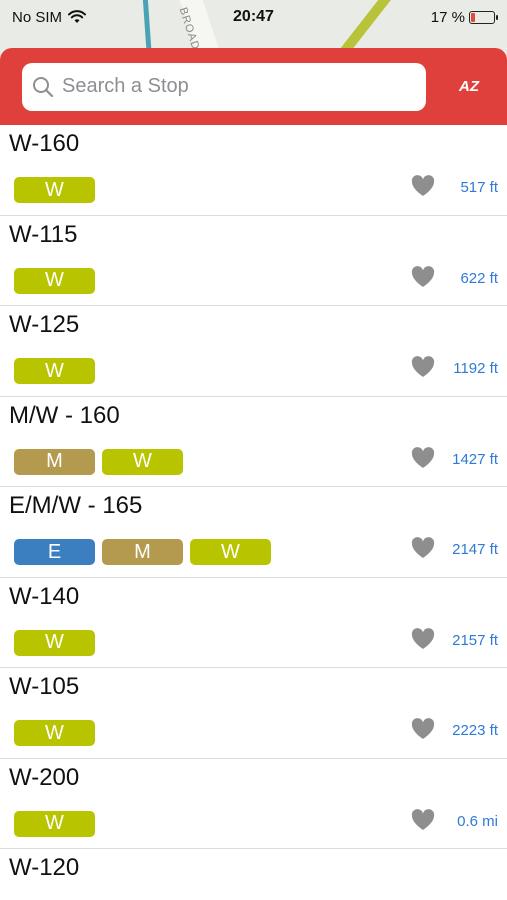  I want to click on stop-name: M/W - 160, so click(64, 415).